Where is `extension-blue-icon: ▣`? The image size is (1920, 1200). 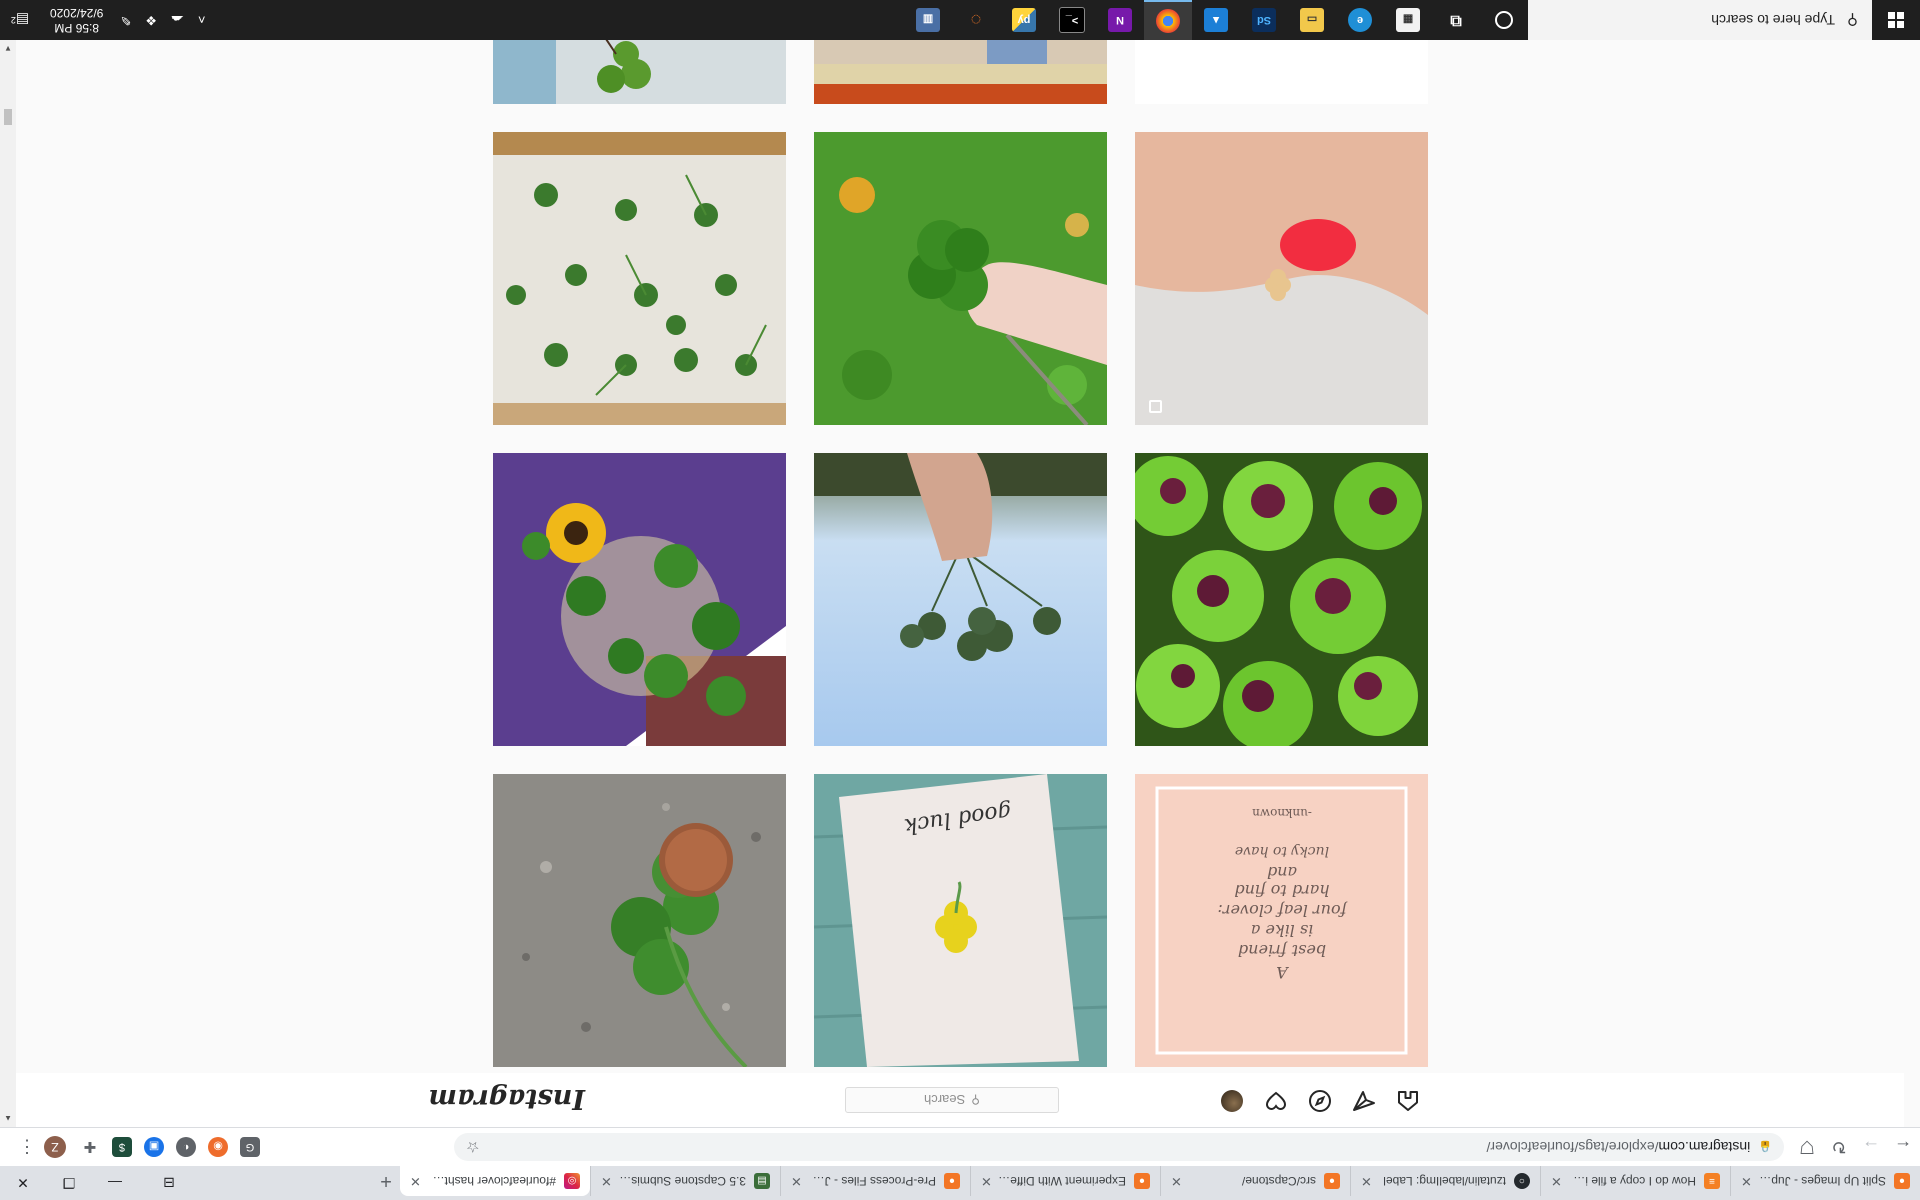
extension-blue-icon: ▣ is located at coordinates (154, 1147).